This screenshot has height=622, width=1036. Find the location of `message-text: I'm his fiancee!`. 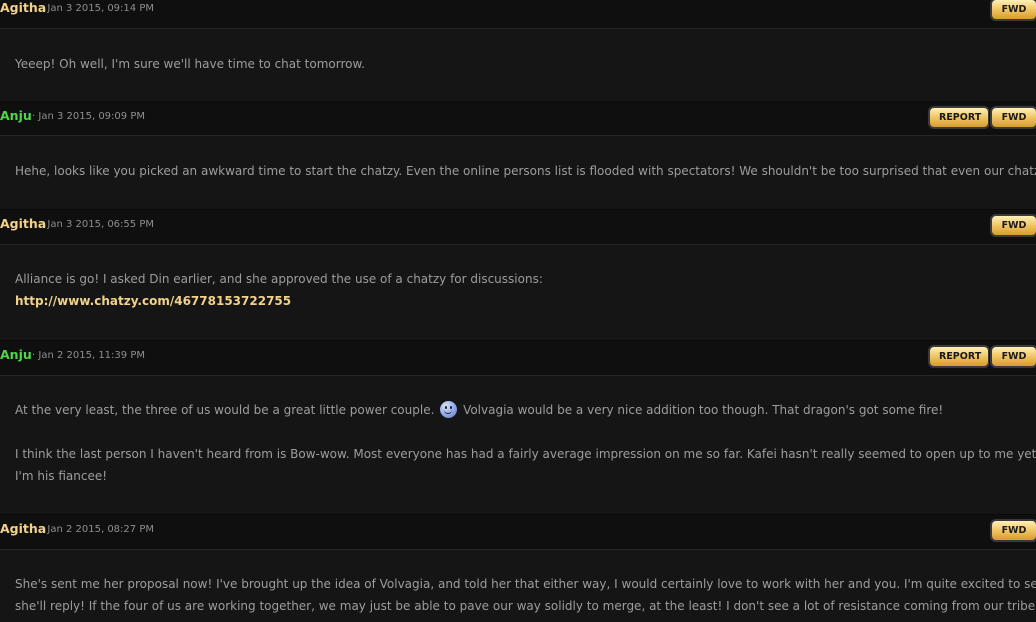

message-text: I'm his fiancee! is located at coordinates (61, 476).